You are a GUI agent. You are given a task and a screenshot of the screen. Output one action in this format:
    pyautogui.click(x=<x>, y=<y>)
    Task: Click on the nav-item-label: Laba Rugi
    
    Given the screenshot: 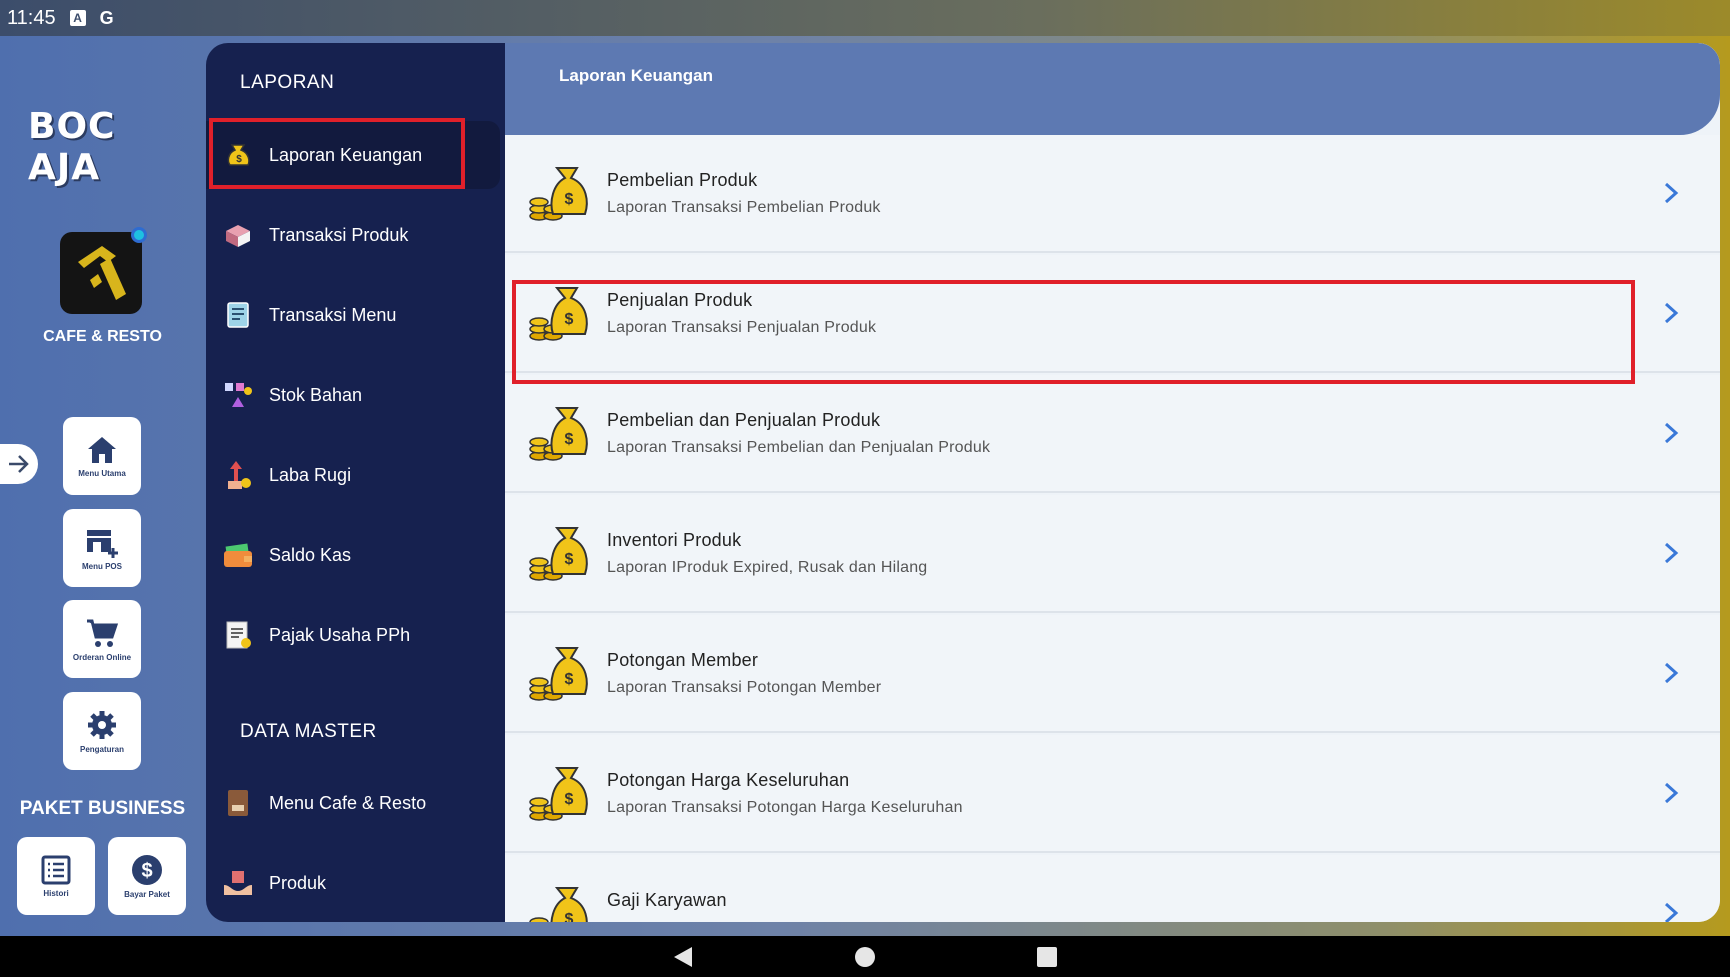 What is the action you would take?
    pyautogui.click(x=310, y=474)
    